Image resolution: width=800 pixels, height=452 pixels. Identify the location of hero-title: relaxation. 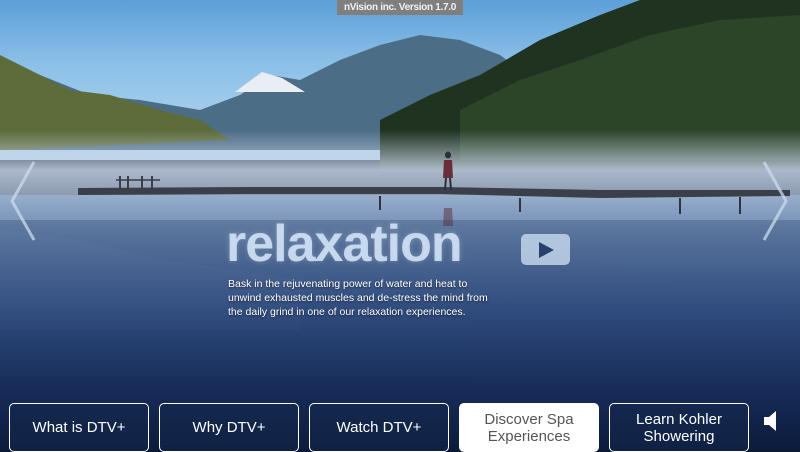
(344, 244).